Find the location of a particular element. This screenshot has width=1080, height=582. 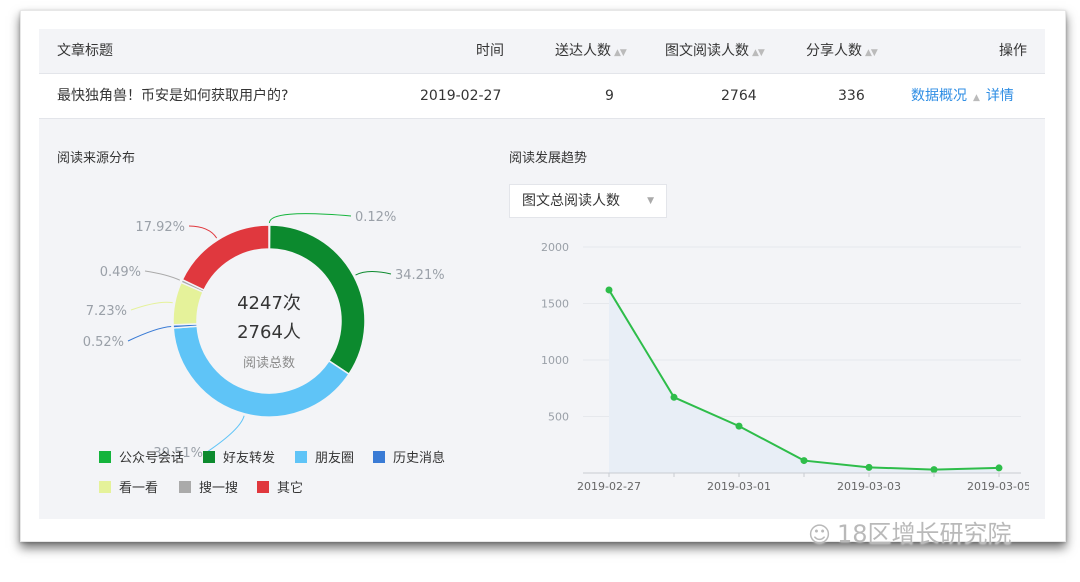

source-distribution-title: 阅读来源分布 is located at coordinates (96, 158).